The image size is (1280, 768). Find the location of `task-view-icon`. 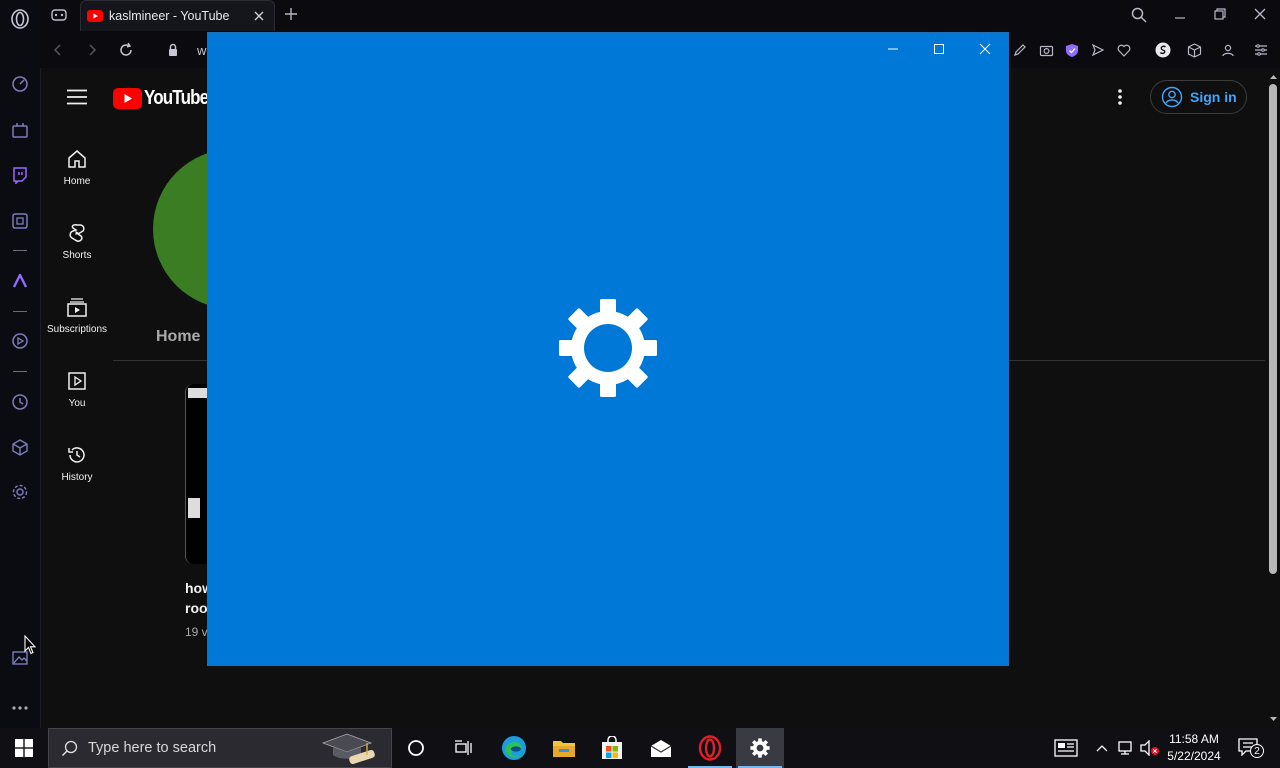

task-view-icon is located at coordinates (463, 747).